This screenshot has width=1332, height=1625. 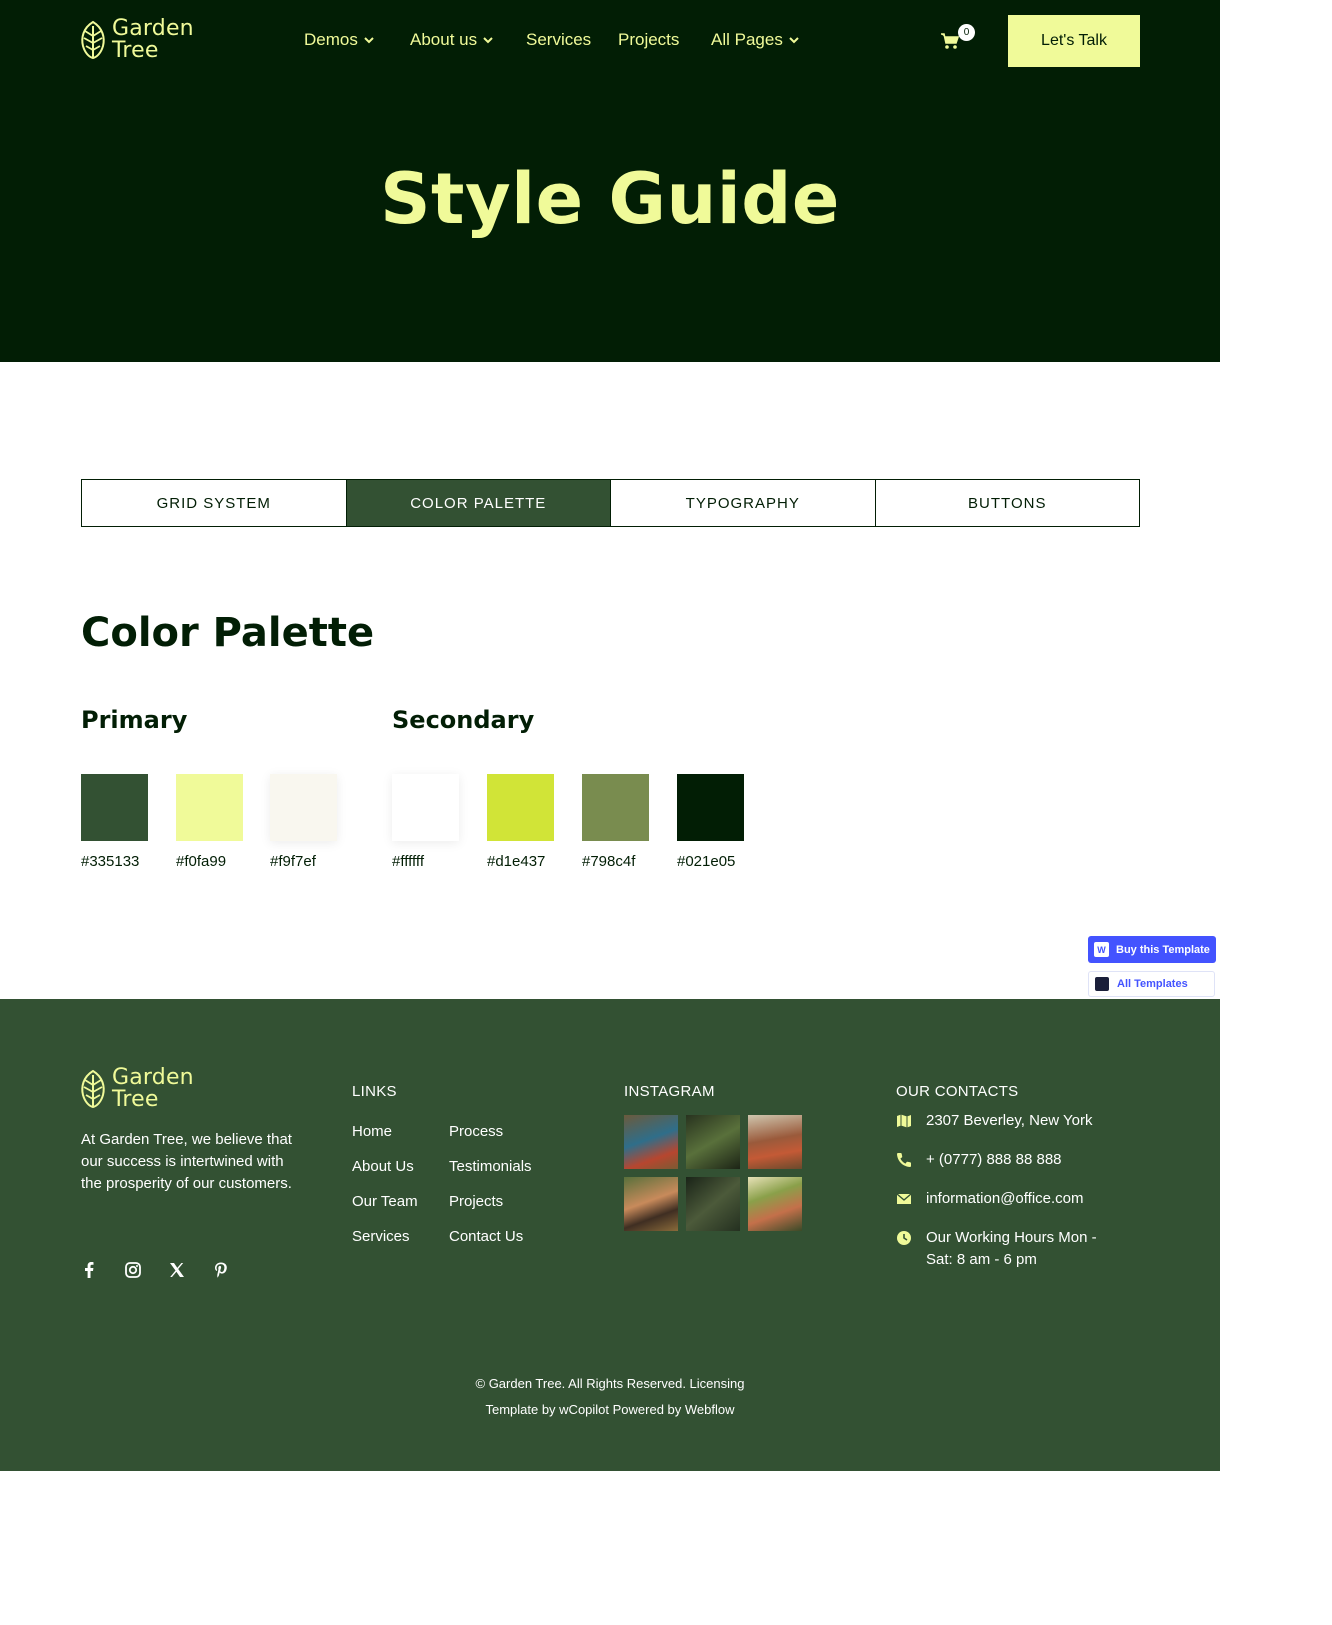 I want to click on brand-logo: Garden Tree, so click(x=137, y=40).